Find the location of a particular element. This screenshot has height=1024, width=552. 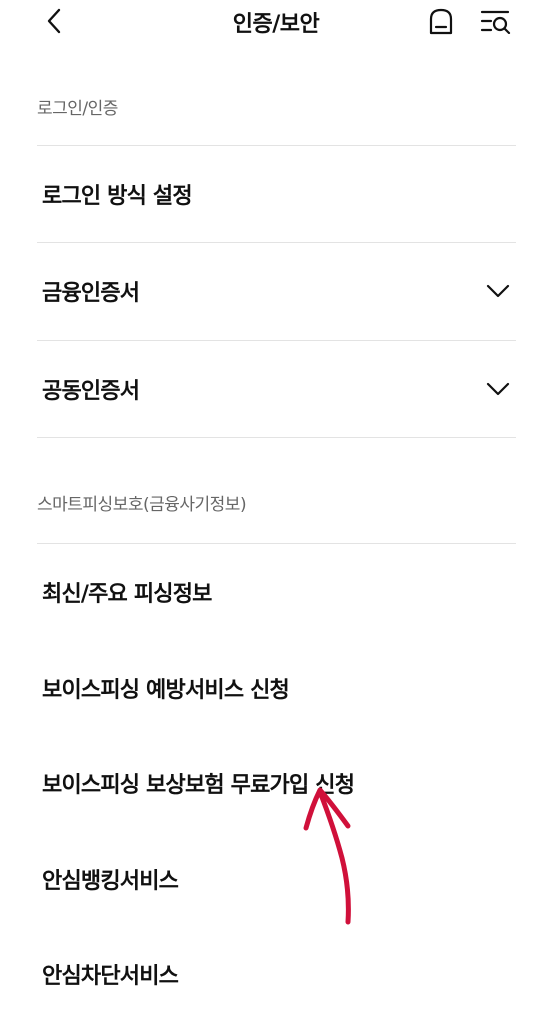

menu-item-login-method: 로그인 방식 설정 is located at coordinates (276, 194).